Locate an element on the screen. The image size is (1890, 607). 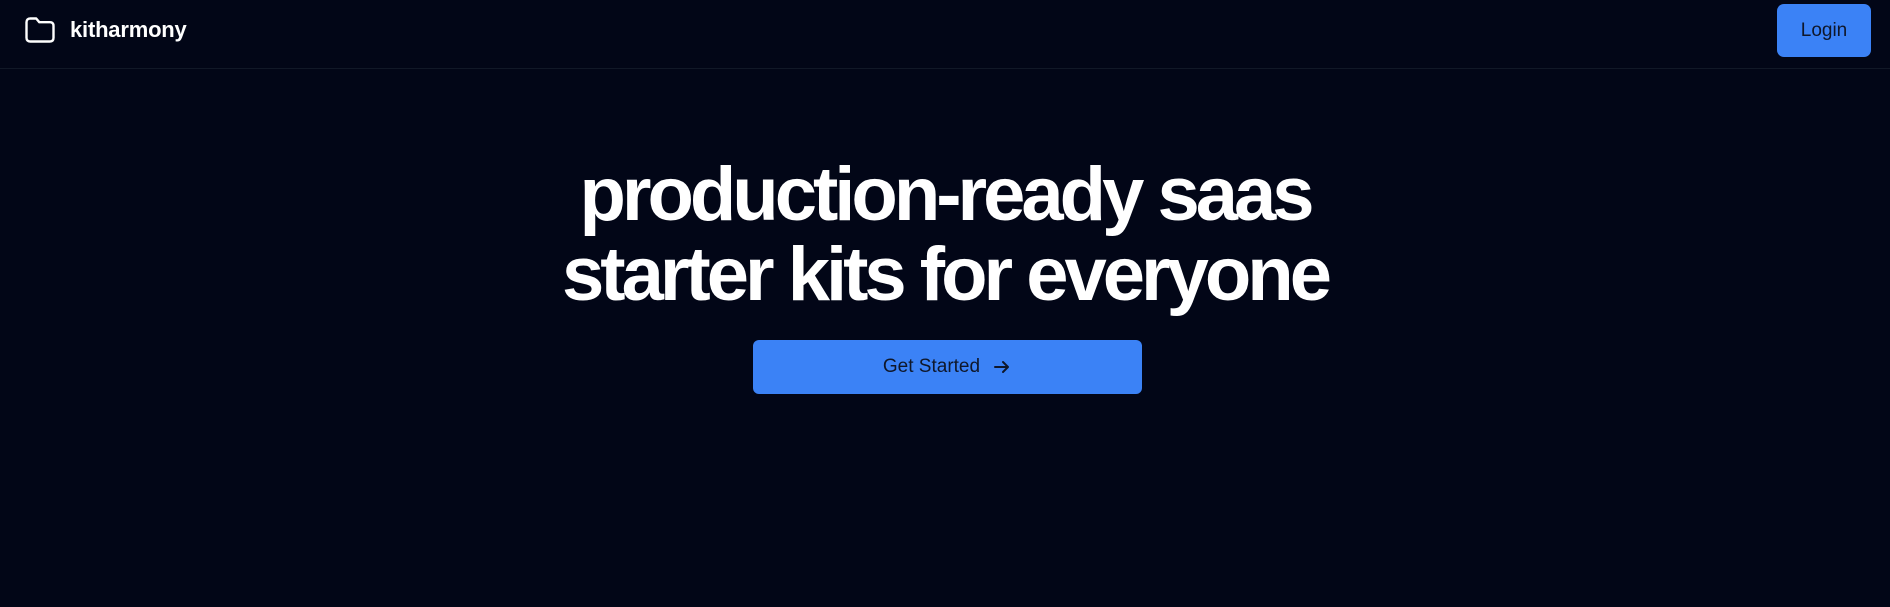
top-navigation: kitharmony Login is located at coordinates (945, 34).